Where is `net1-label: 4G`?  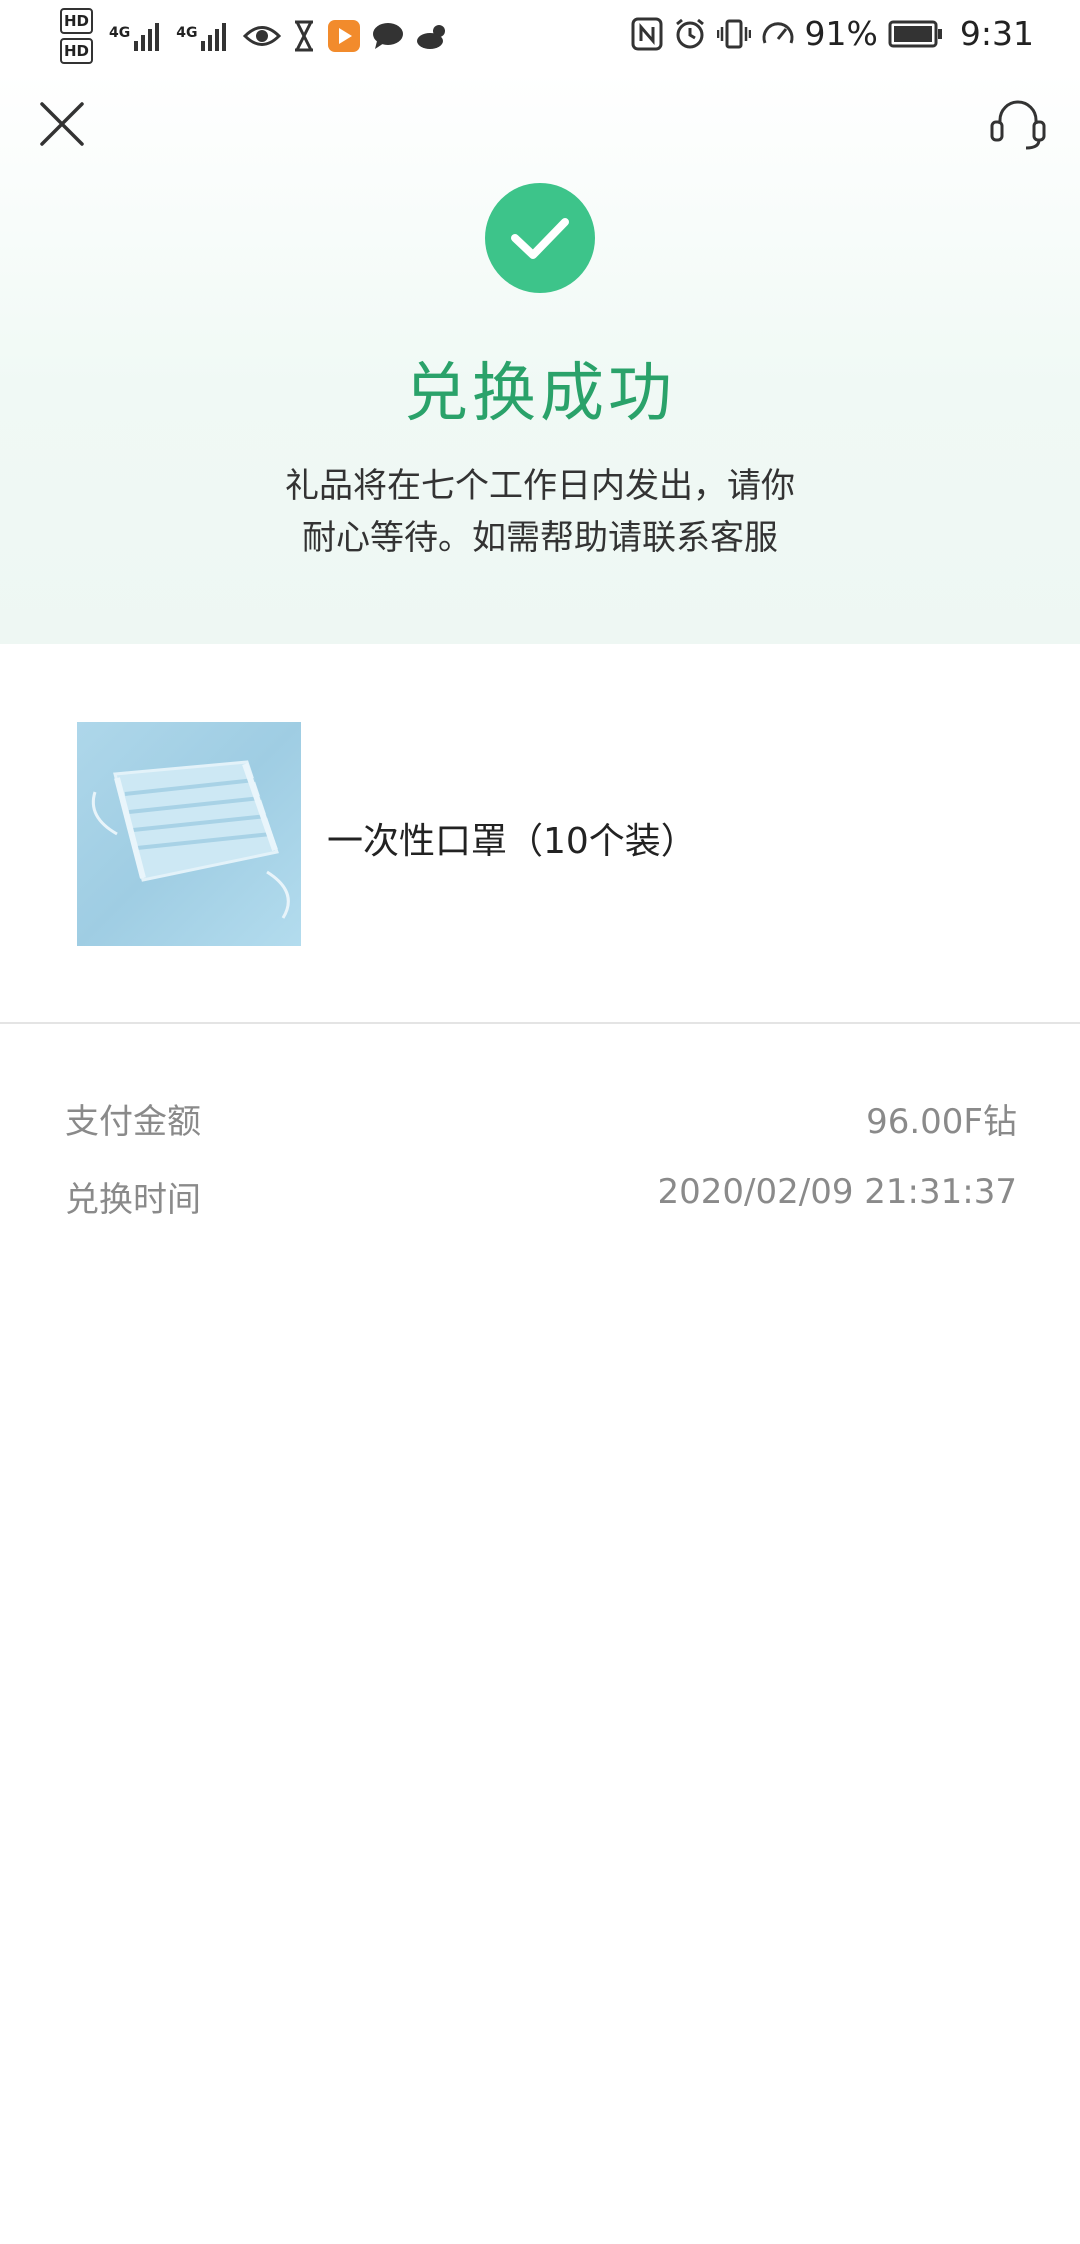 net1-label: 4G is located at coordinates (120, 33).